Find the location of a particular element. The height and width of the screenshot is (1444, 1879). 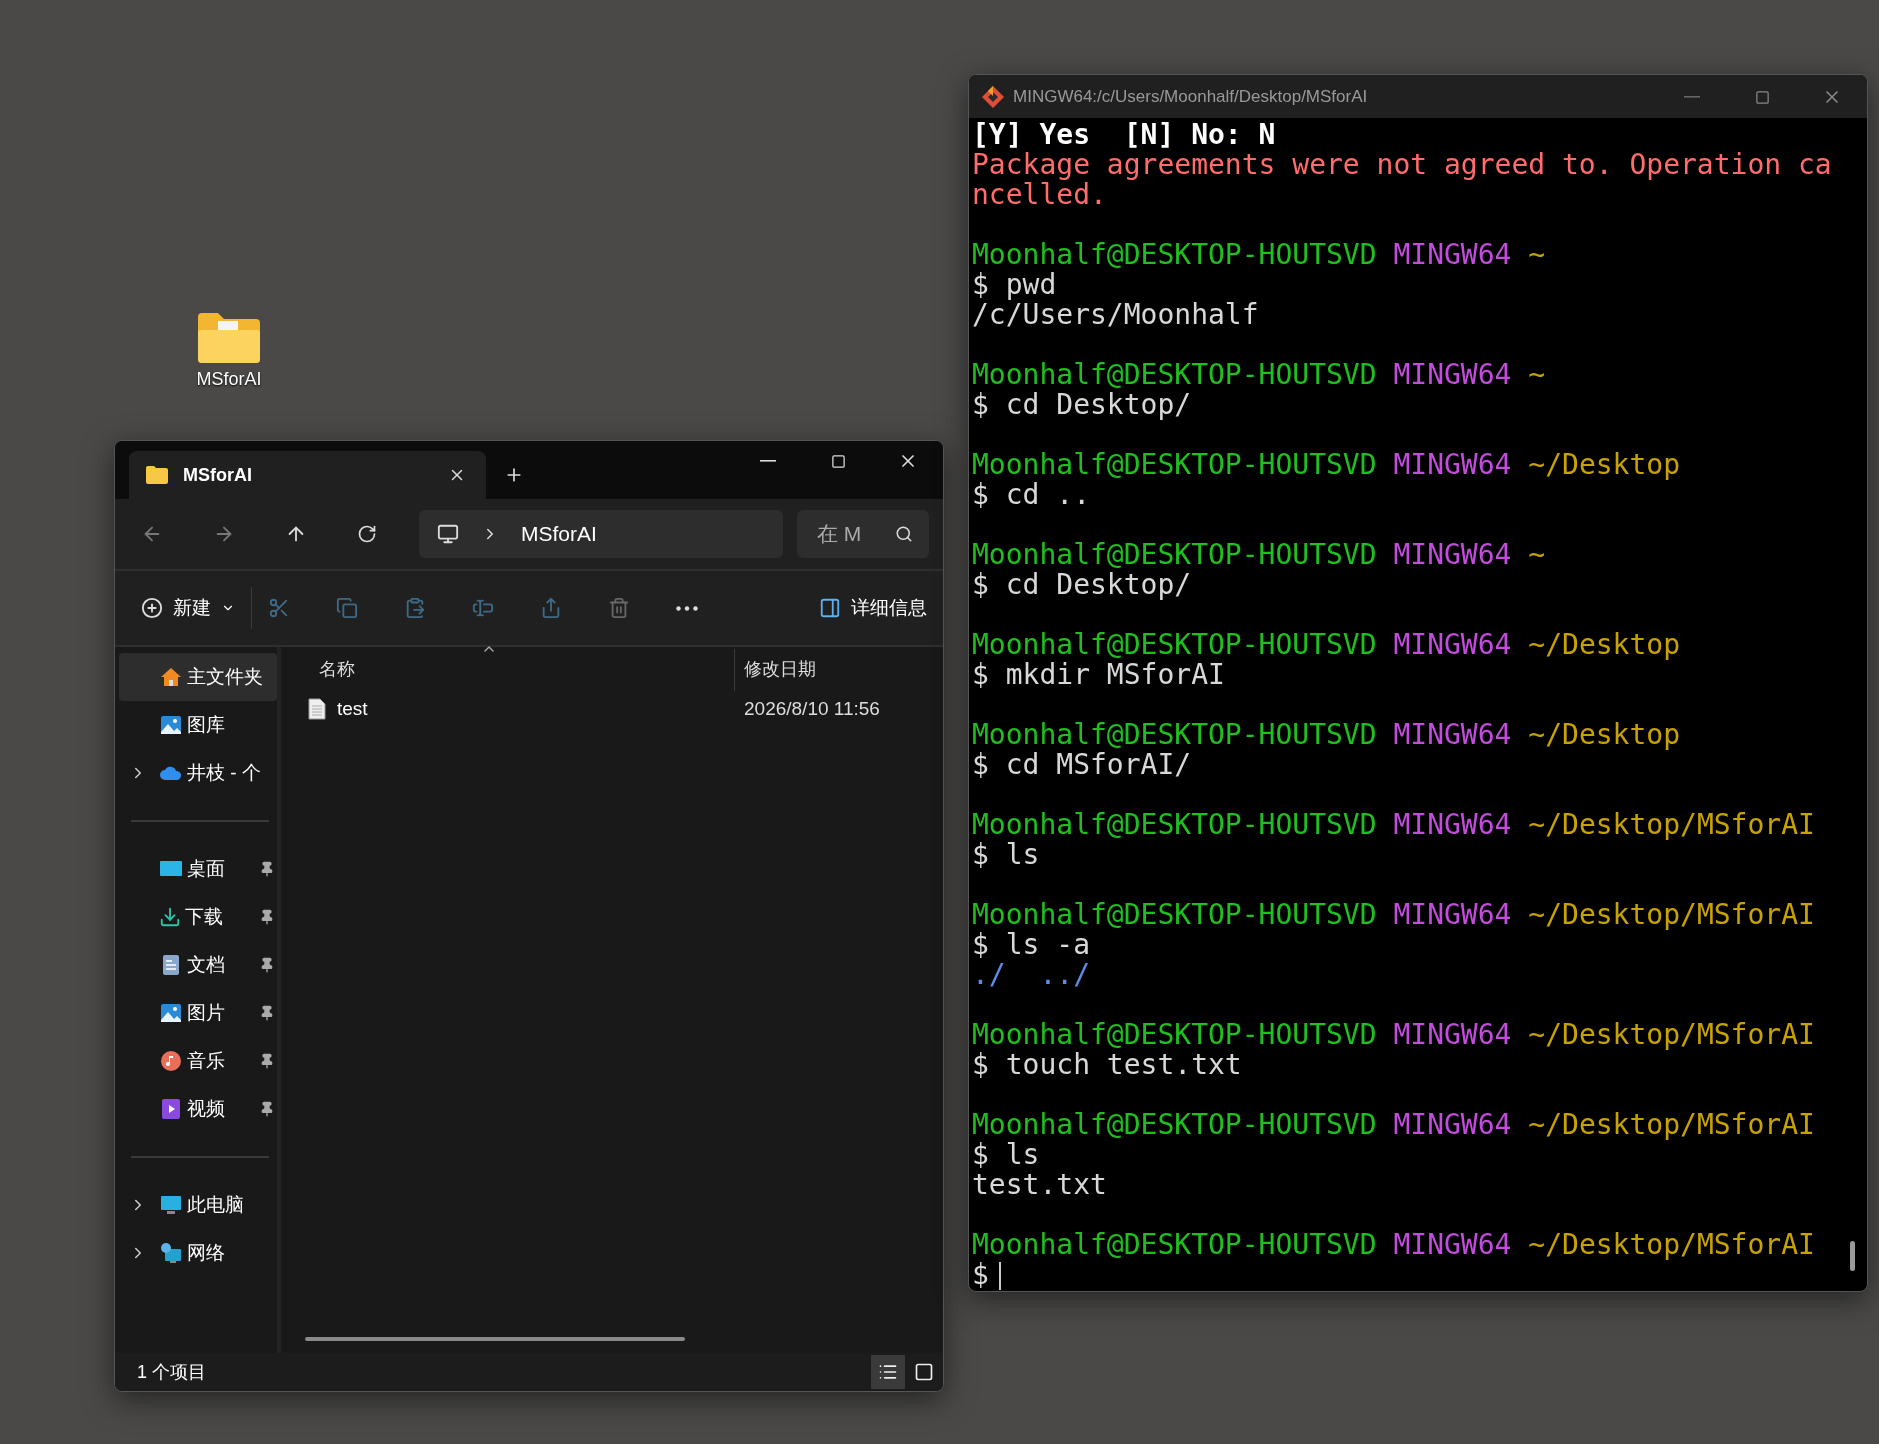

sidebar-item: 下载 is located at coordinates (198, 917).